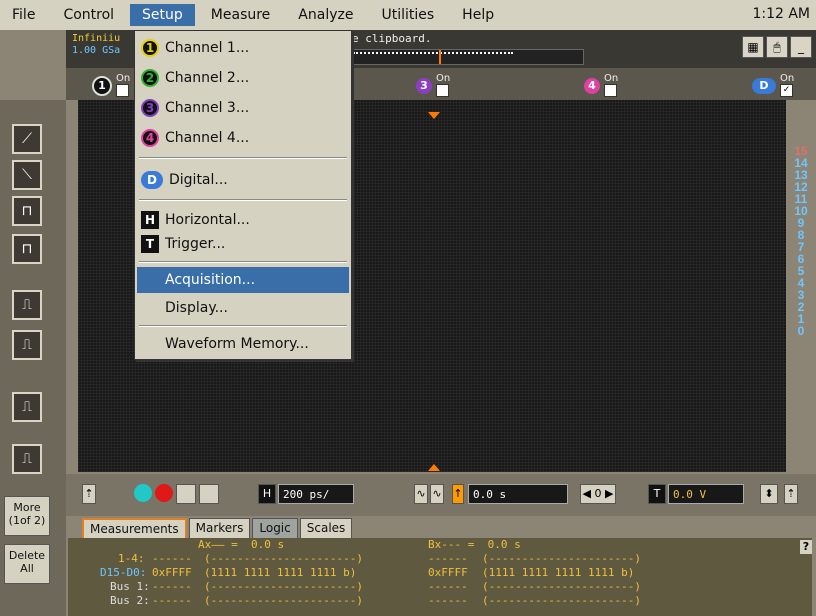 The height and width of the screenshot is (616, 816). Describe the element at coordinates (23, 15) in the screenshot. I see `menu-file: File` at that location.